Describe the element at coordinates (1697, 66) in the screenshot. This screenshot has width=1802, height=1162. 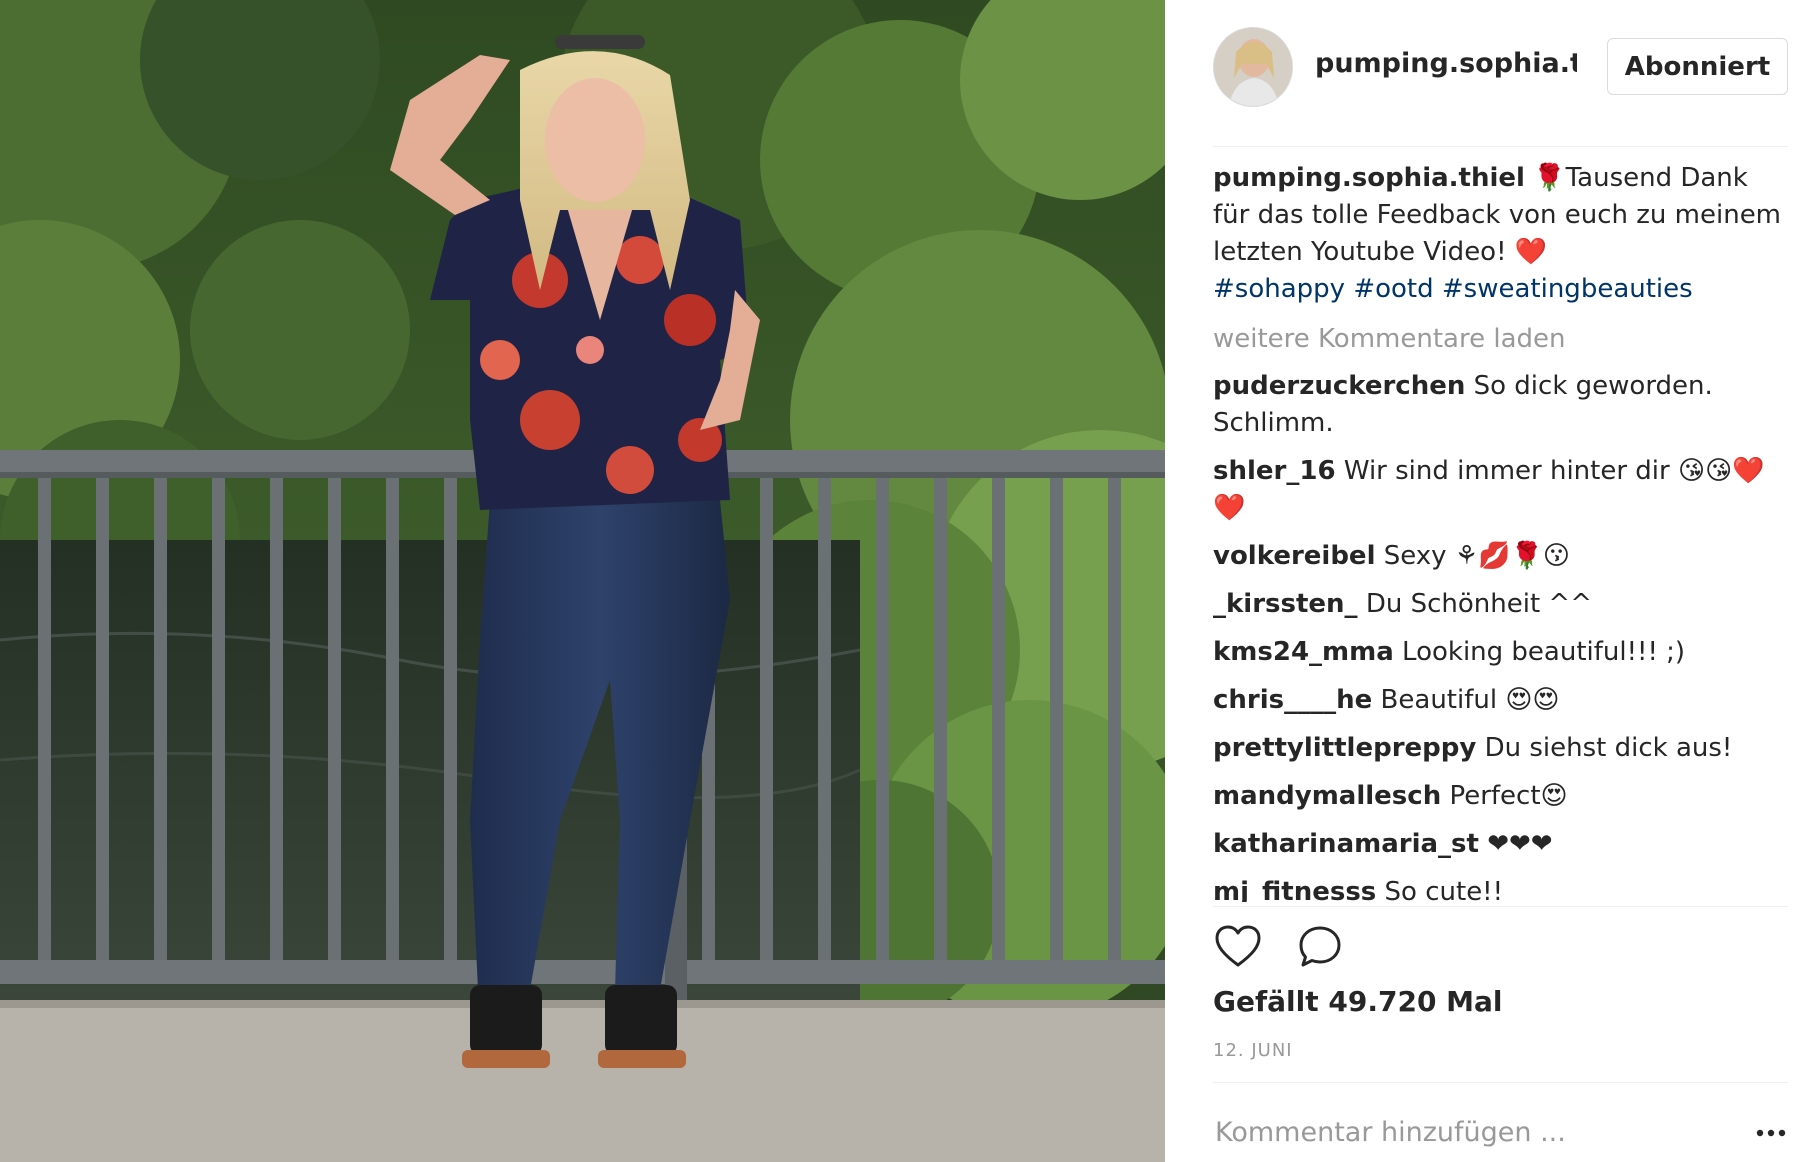
I see `follow-button: Abonniert` at that location.